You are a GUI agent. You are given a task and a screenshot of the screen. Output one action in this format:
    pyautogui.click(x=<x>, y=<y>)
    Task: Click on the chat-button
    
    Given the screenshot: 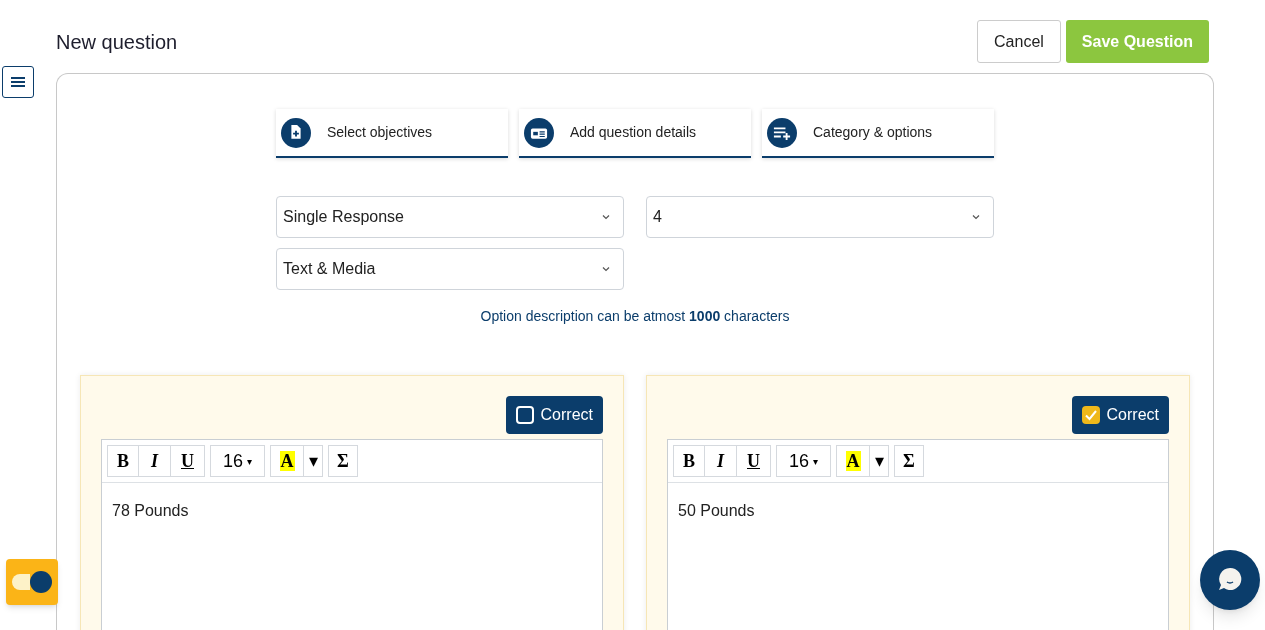 What is the action you would take?
    pyautogui.click(x=1230, y=580)
    